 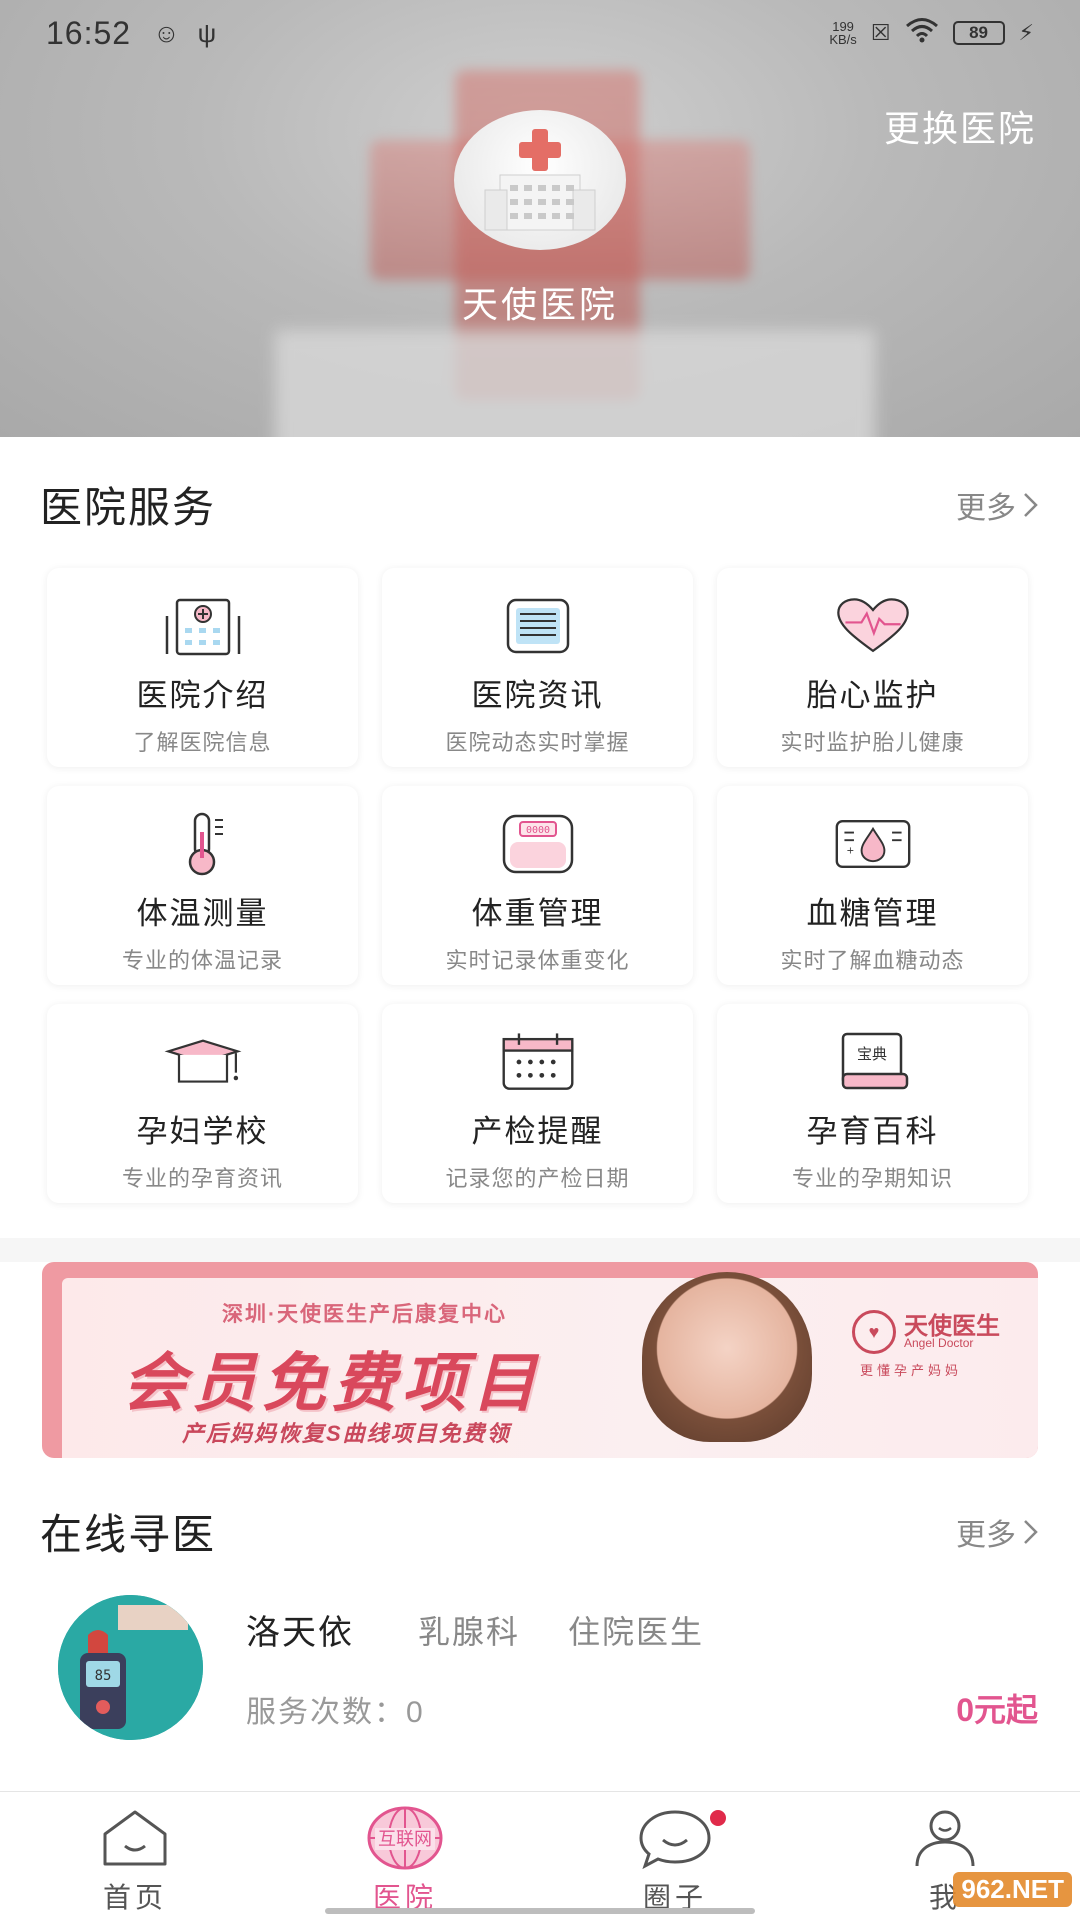 I want to click on banner-model-photo, so click(x=727, y=1357).